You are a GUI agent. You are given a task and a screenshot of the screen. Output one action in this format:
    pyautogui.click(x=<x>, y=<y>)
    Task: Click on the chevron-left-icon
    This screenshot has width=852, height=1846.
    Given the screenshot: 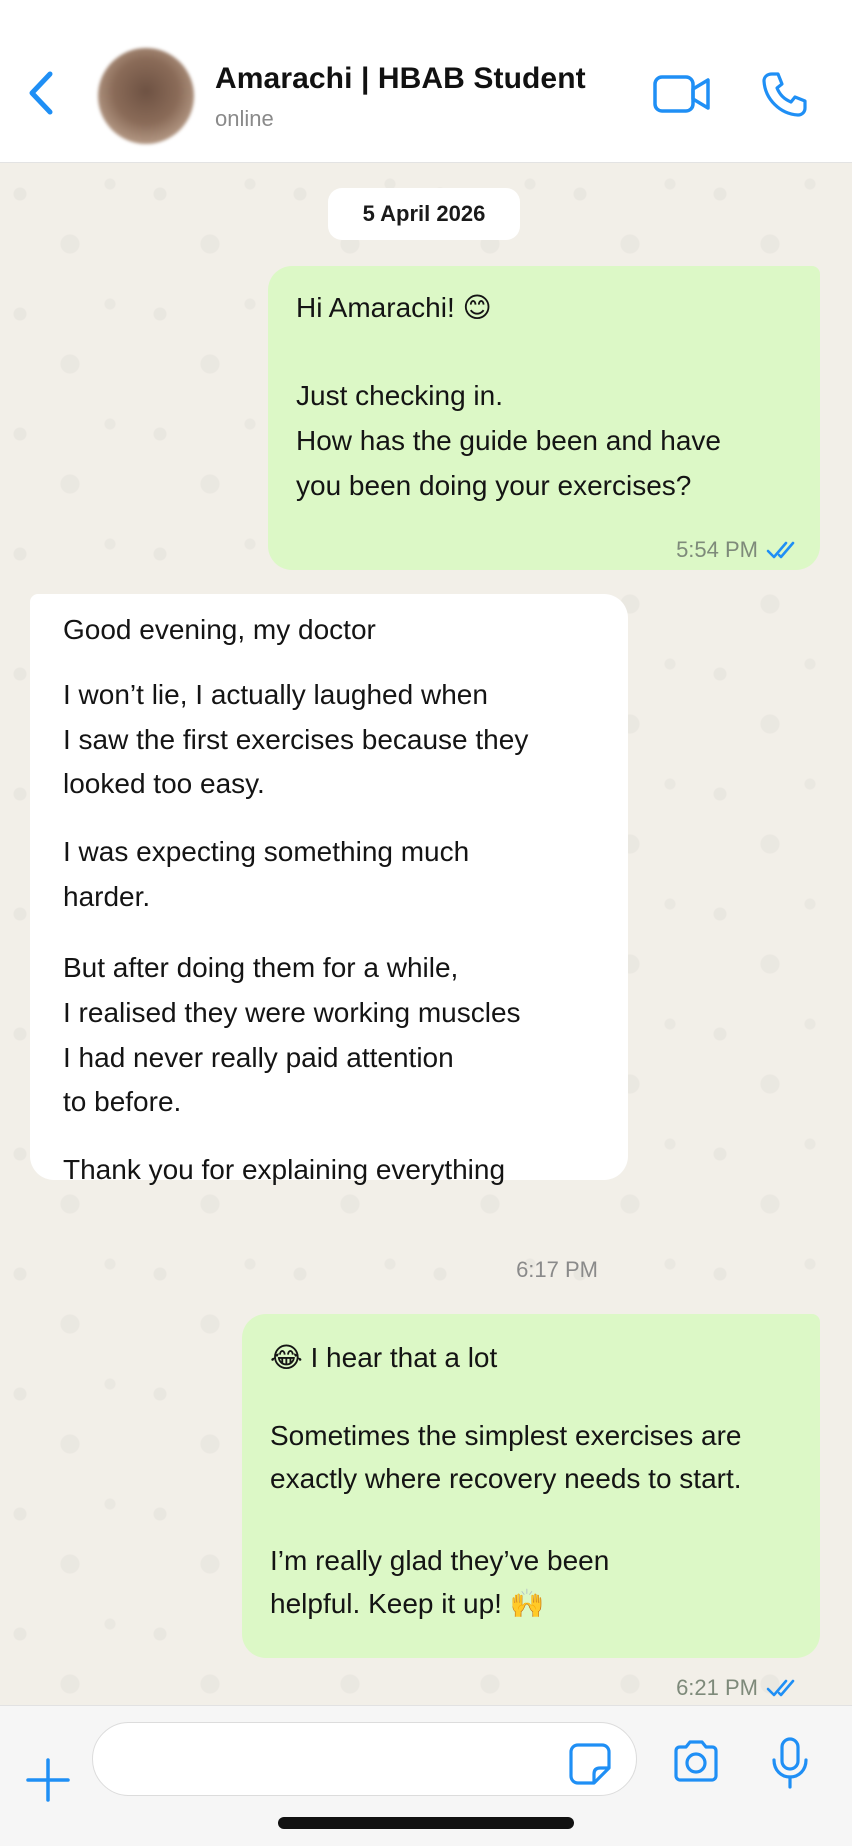 What is the action you would take?
    pyautogui.click(x=41, y=93)
    